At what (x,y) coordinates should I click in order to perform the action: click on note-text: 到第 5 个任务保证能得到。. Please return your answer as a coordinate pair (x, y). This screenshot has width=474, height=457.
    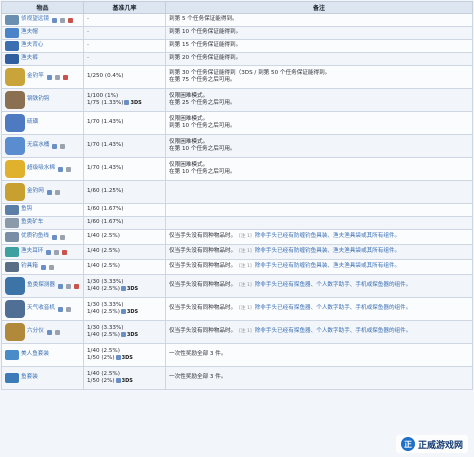
    Looking at the image, I should click on (203, 19).